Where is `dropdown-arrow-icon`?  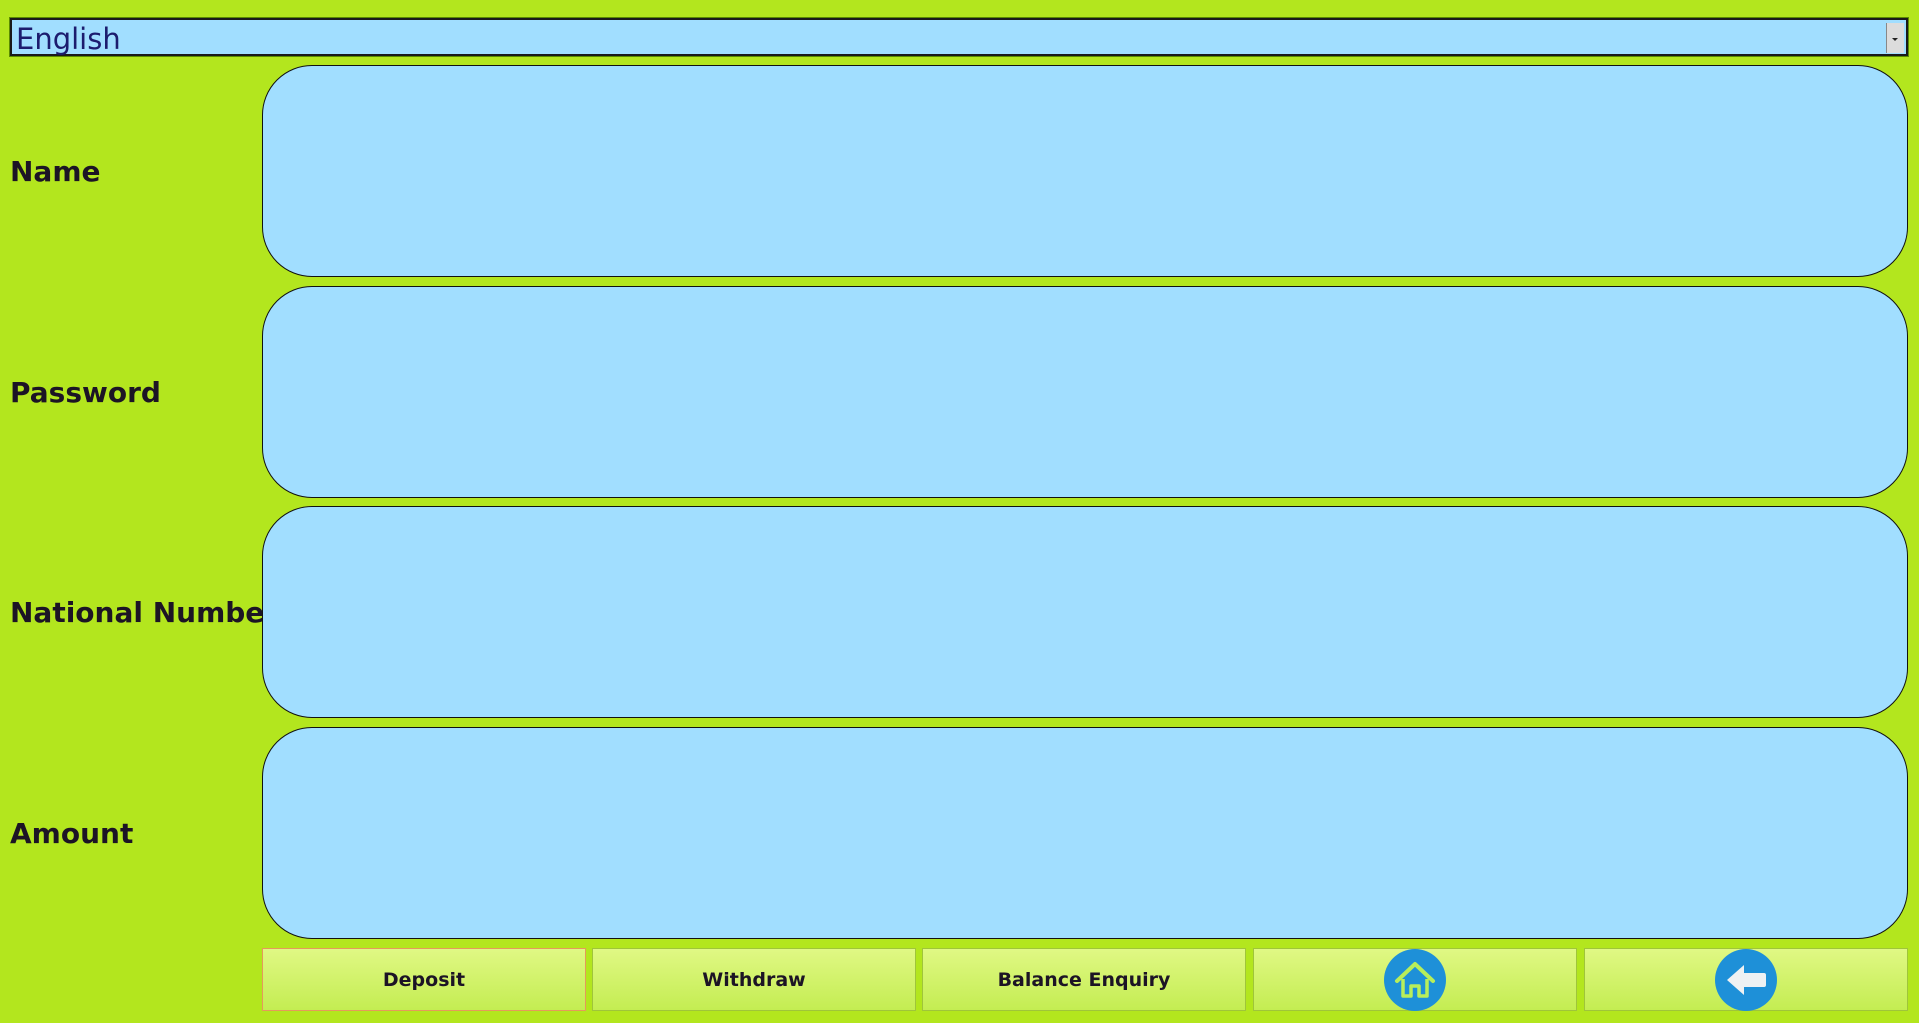 dropdown-arrow-icon is located at coordinates (1895, 38).